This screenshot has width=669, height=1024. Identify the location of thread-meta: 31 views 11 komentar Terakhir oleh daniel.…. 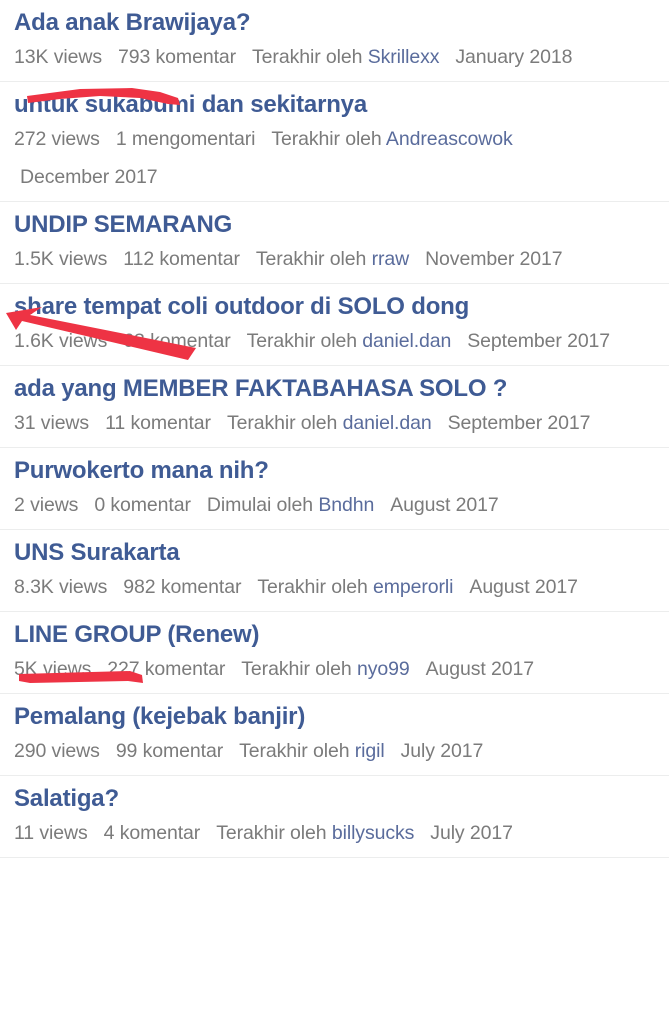
(334, 427).